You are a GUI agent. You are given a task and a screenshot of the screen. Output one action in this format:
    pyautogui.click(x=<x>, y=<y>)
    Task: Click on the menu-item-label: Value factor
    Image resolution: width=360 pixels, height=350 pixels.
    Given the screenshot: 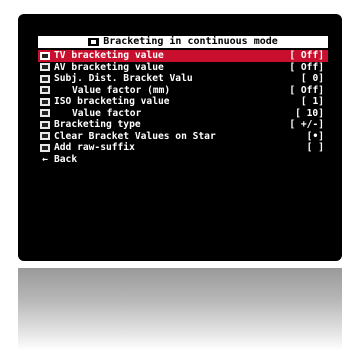 What is the action you would take?
    pyautogui.click(x=107, y=113)
    